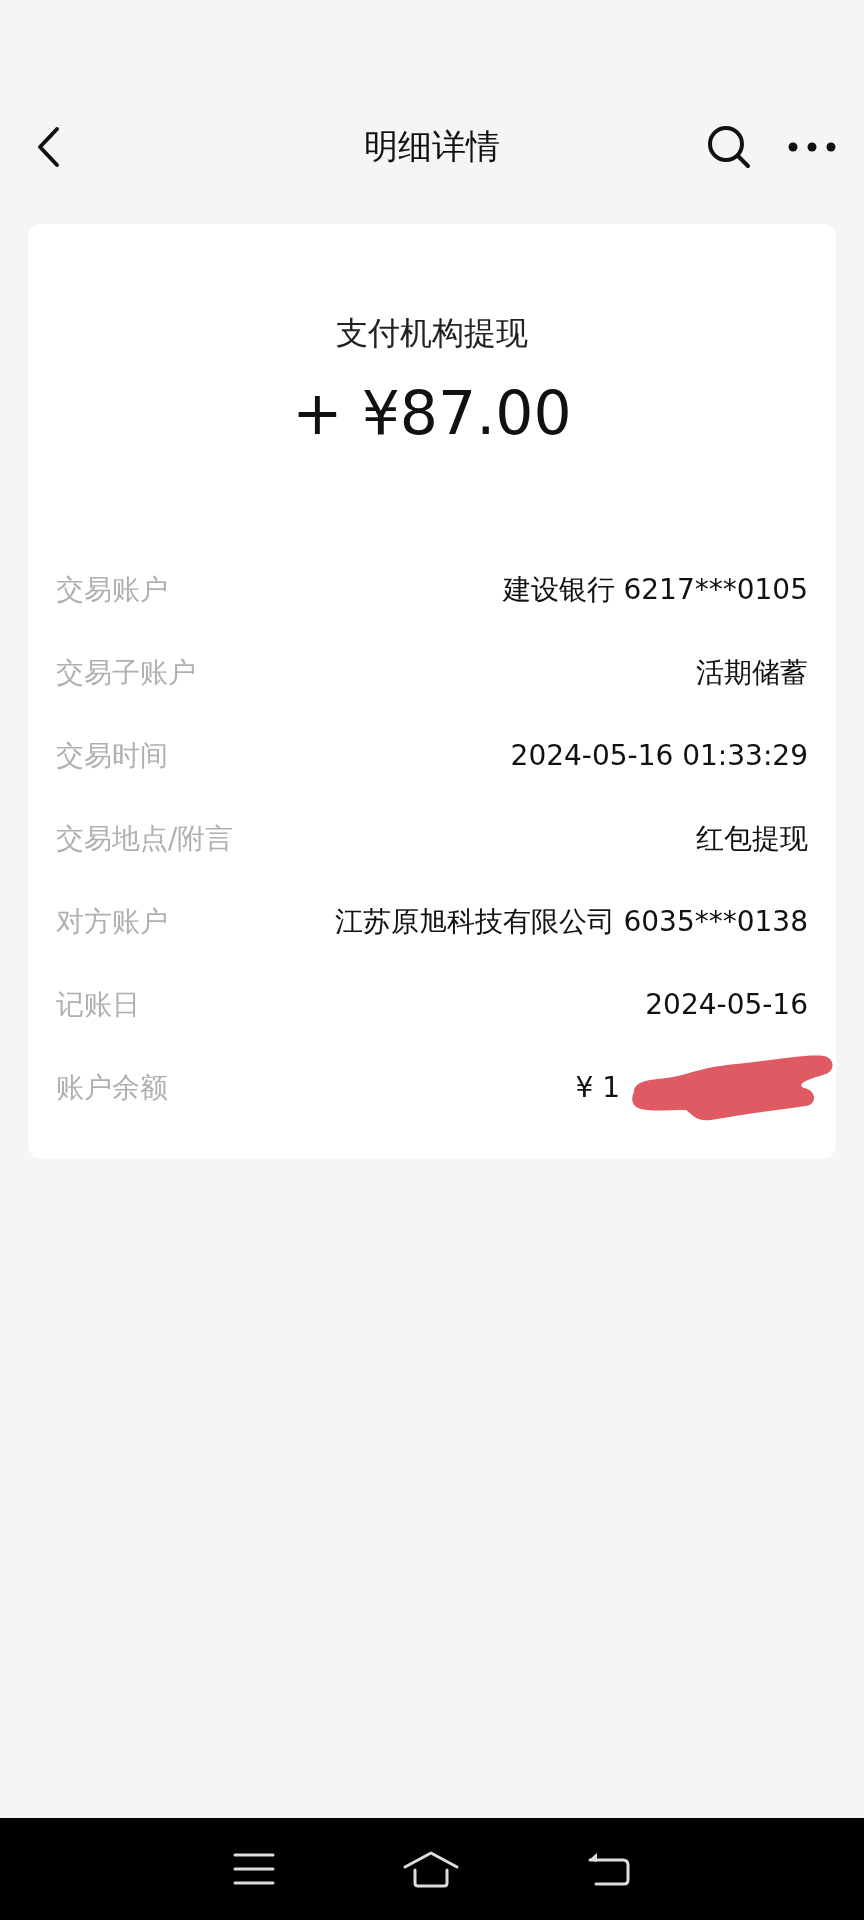 The height and width of the screenshot is (1920, 864). I want to click on field-value: 2024-05-16 01:33:29, so click(659, 755).